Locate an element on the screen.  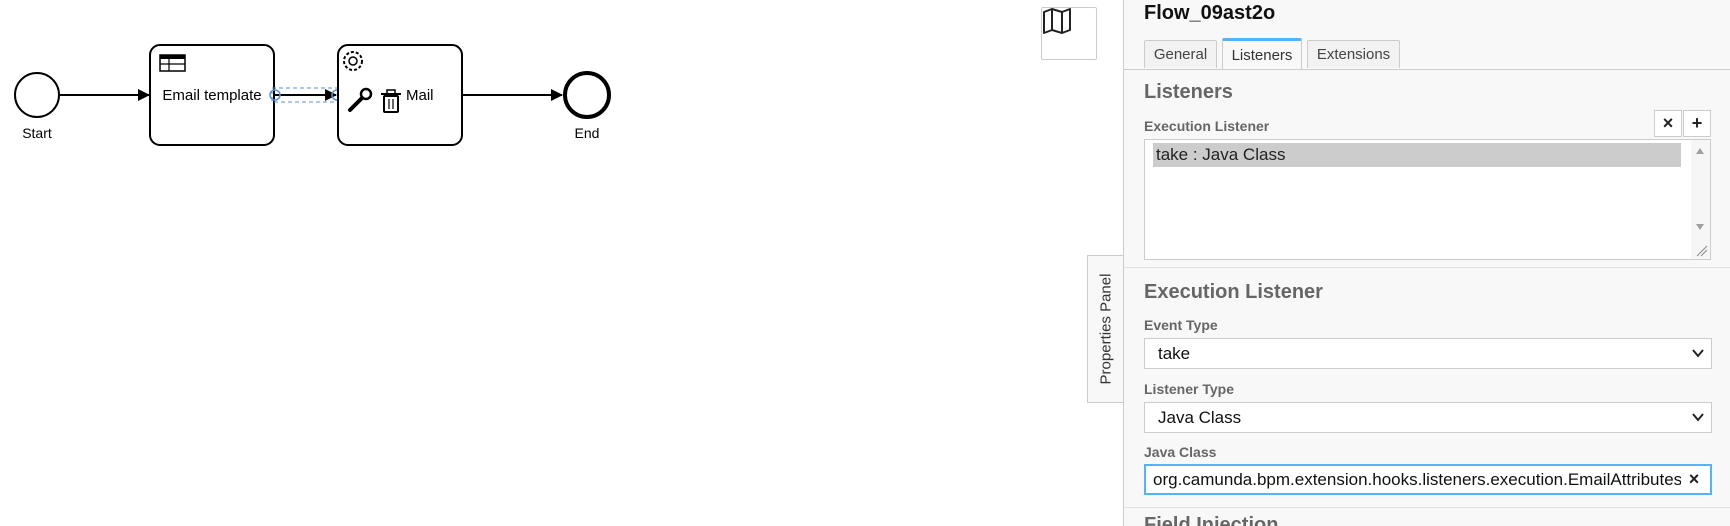
event-type-select: take is located at coordinates (1428, 353).